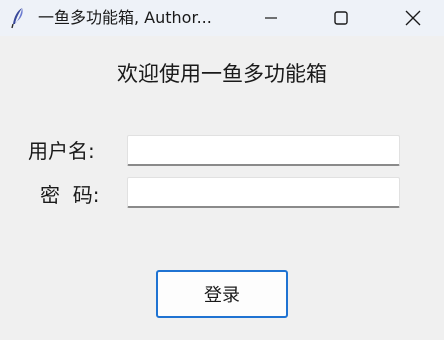 This screenshot has width=444, height=340. I want to click on login-button: 登录, so click(222, 294).